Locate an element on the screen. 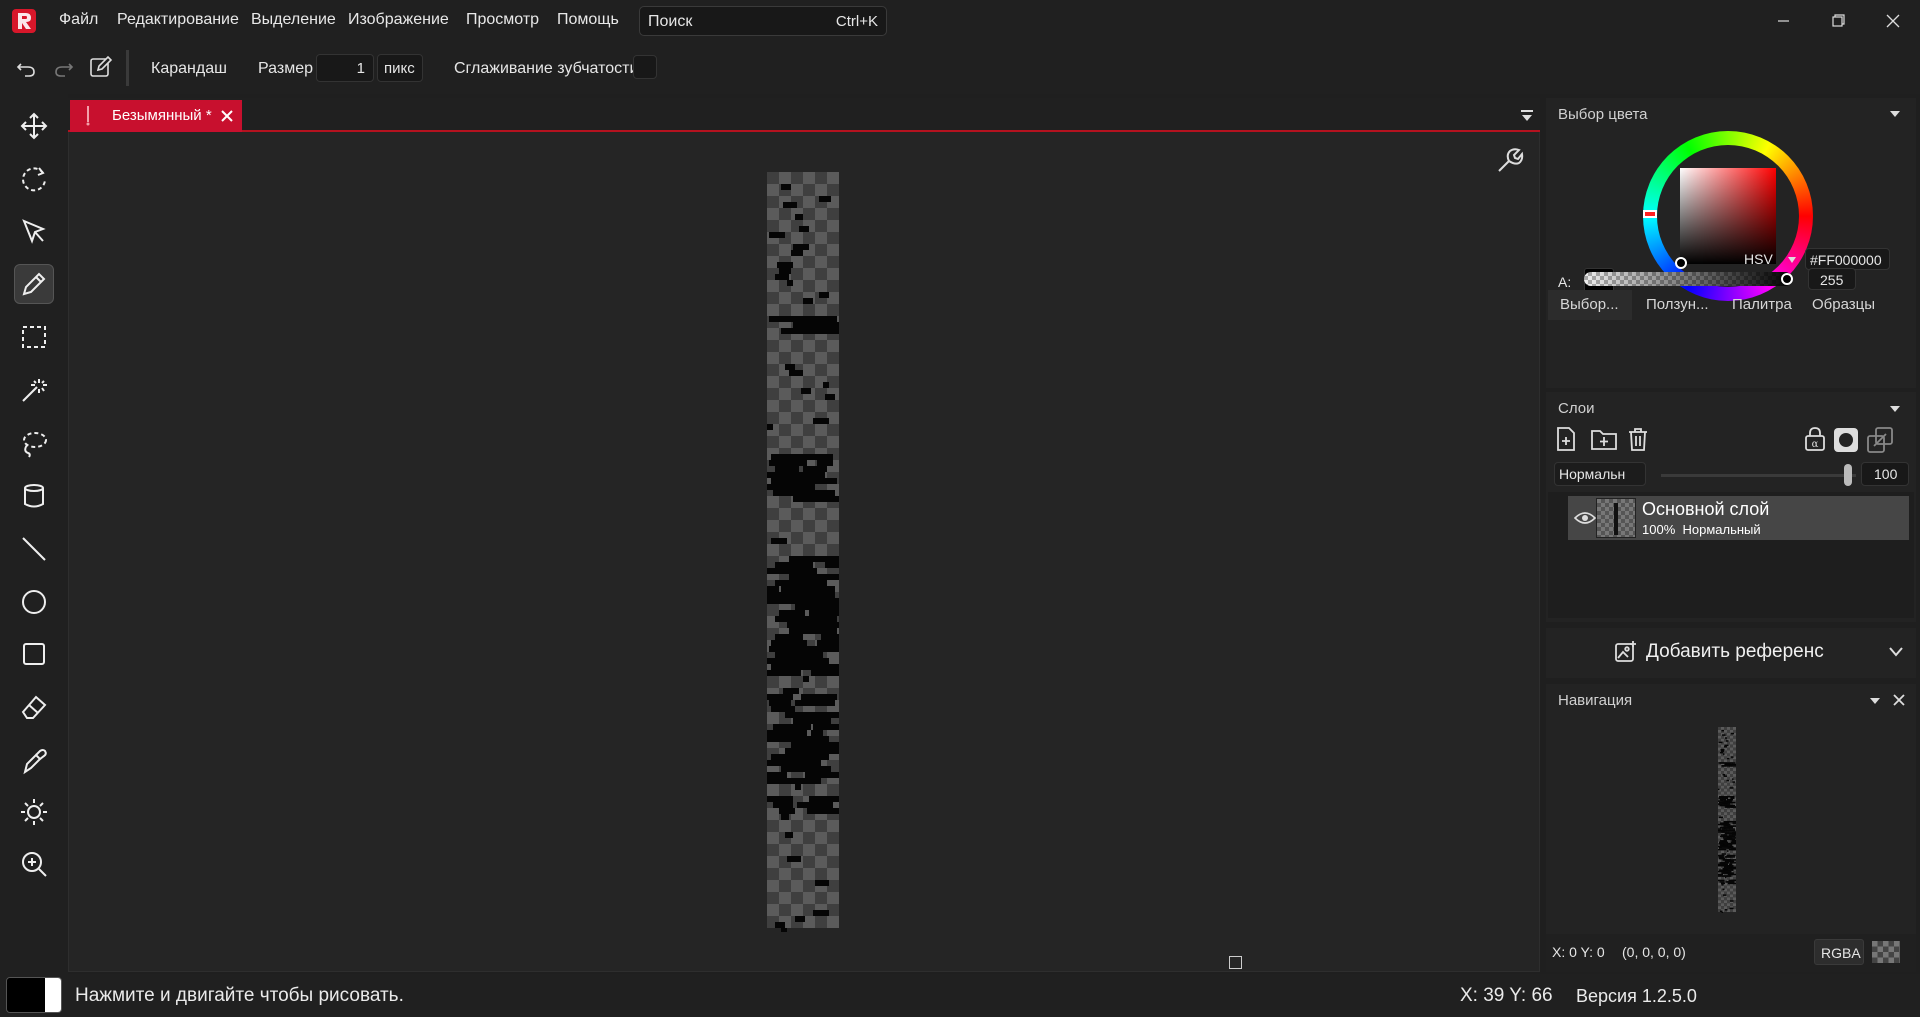 The height and width of the screenshot is (1017, 1920). color-mode-label: HSV is located at coordinates (1758, 259).